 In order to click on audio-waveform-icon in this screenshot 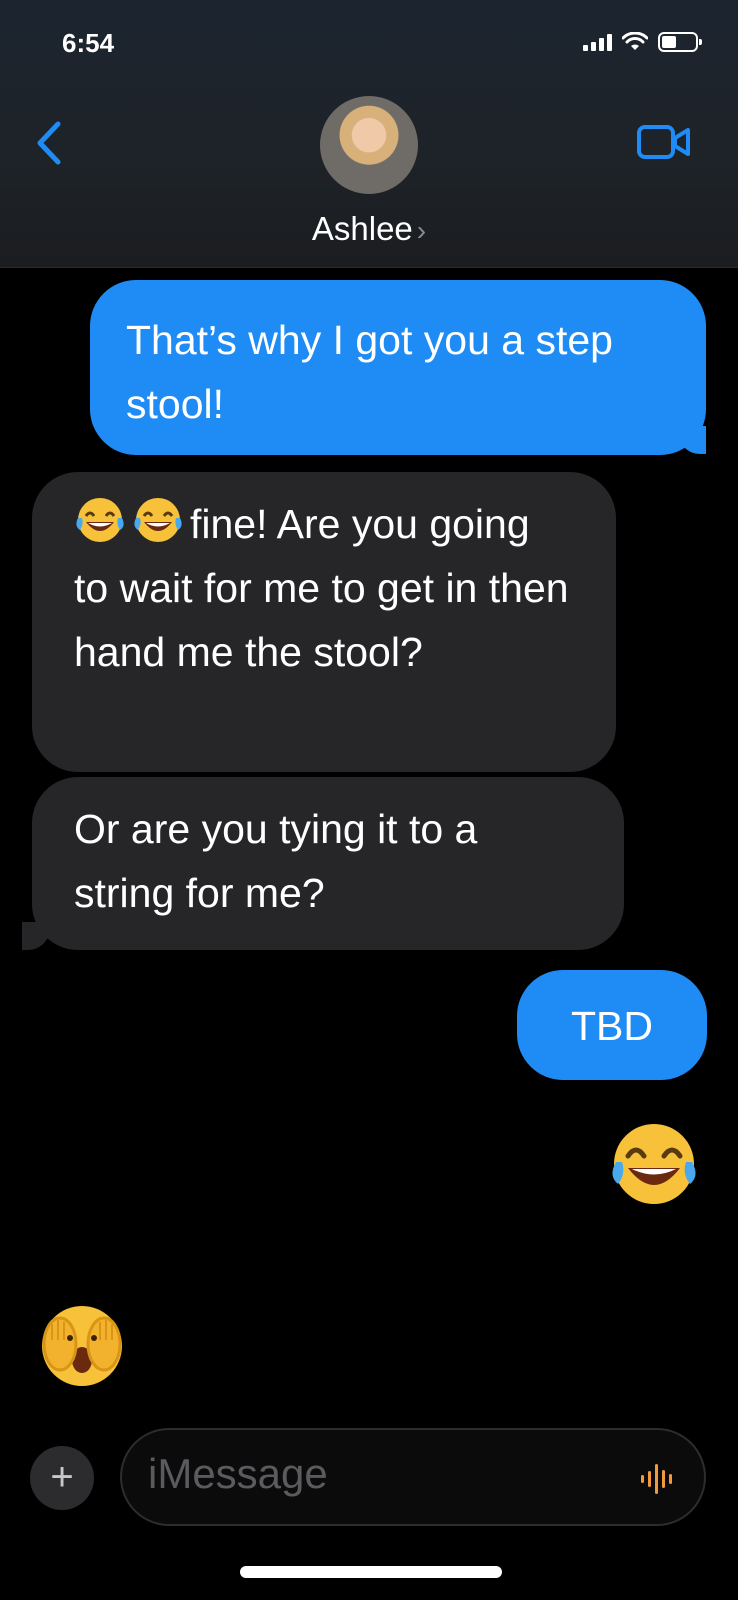, I will do `click(658, 1479)`.